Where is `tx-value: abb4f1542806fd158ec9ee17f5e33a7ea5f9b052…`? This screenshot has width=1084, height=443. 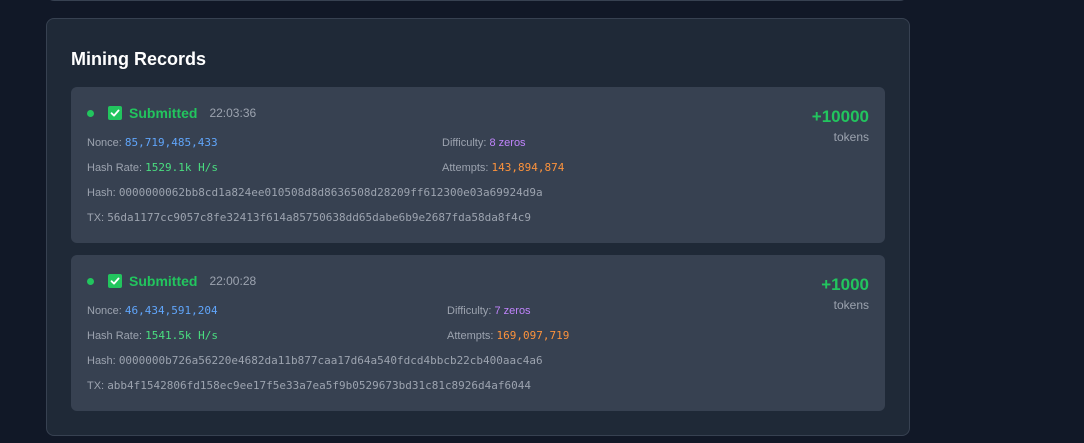 tx-value: abb4f1542806fd158ec9ee17f5e33a7ea5f9b052… is located at coordinates (319, 385).